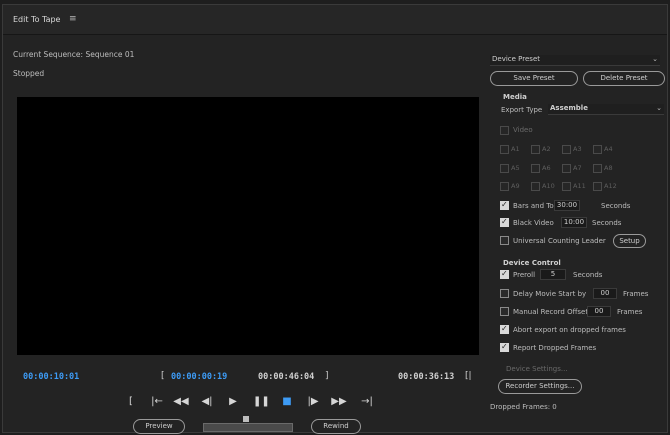 The width and height of the screenshot is (670, 435). I want to click on mark-in-icon: [, so click(131, 402).